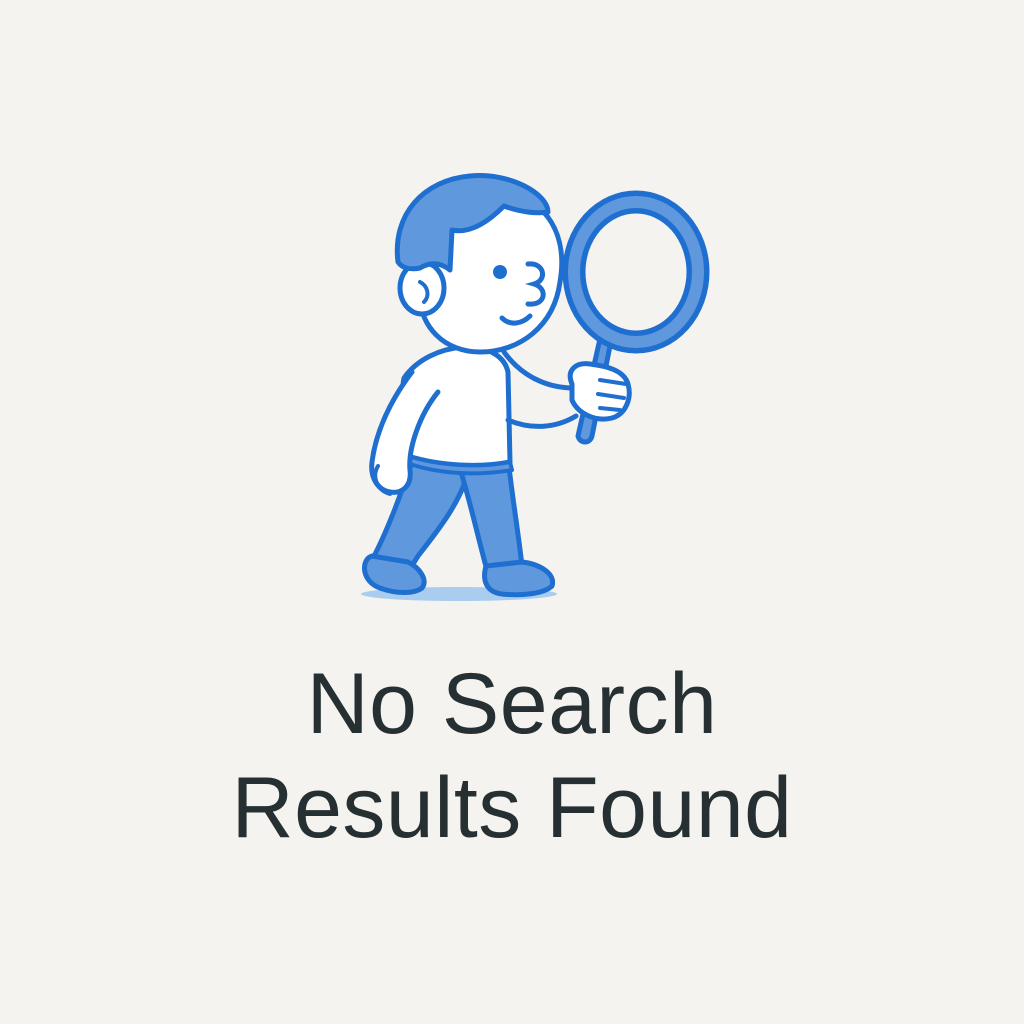 This screenshot has height=1024, width=1024. What do you see at coordinates (512, 808) in the screenshot?
I see `empty-state-title-line-2: Results Found` at bounding box center [512, 808].